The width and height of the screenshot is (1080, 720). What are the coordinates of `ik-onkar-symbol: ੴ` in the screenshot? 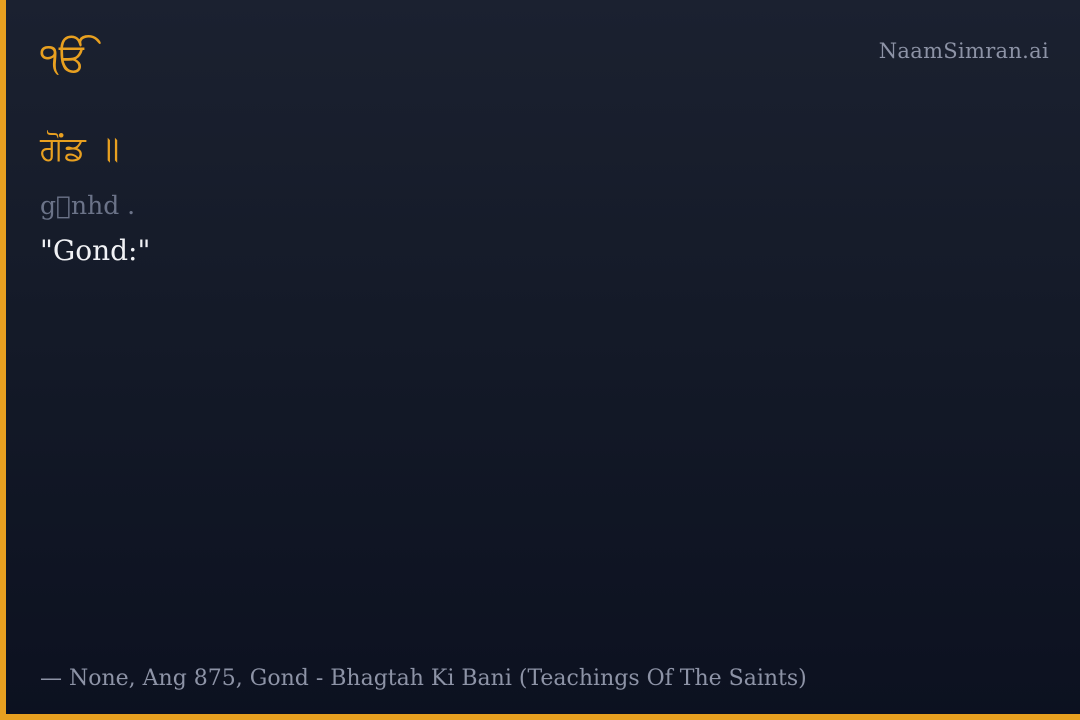 It's located at (64, 58).